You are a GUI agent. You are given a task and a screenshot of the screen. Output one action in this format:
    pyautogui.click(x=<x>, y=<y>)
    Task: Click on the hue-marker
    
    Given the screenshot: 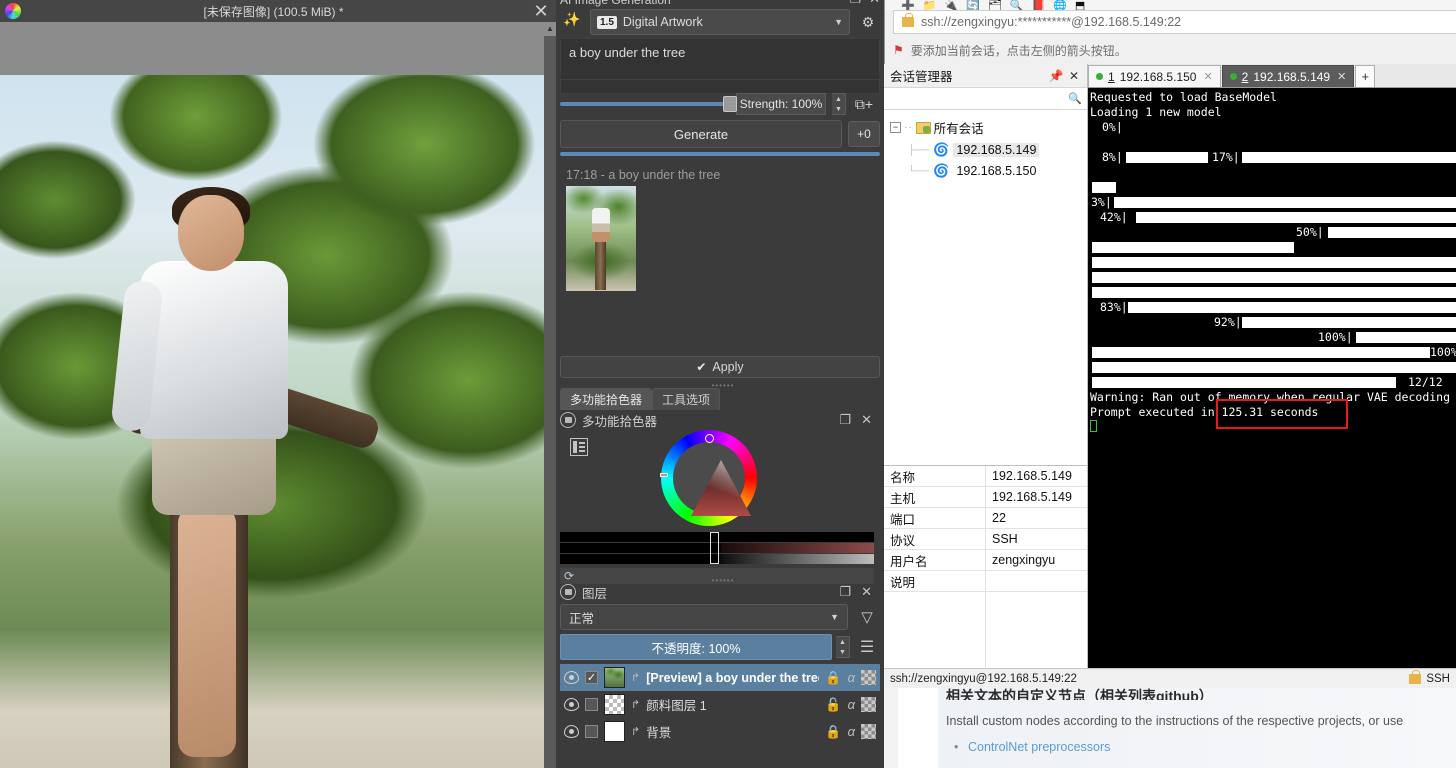 What is the action you would take?
    pyautogui.click(x=709, y=438)
    